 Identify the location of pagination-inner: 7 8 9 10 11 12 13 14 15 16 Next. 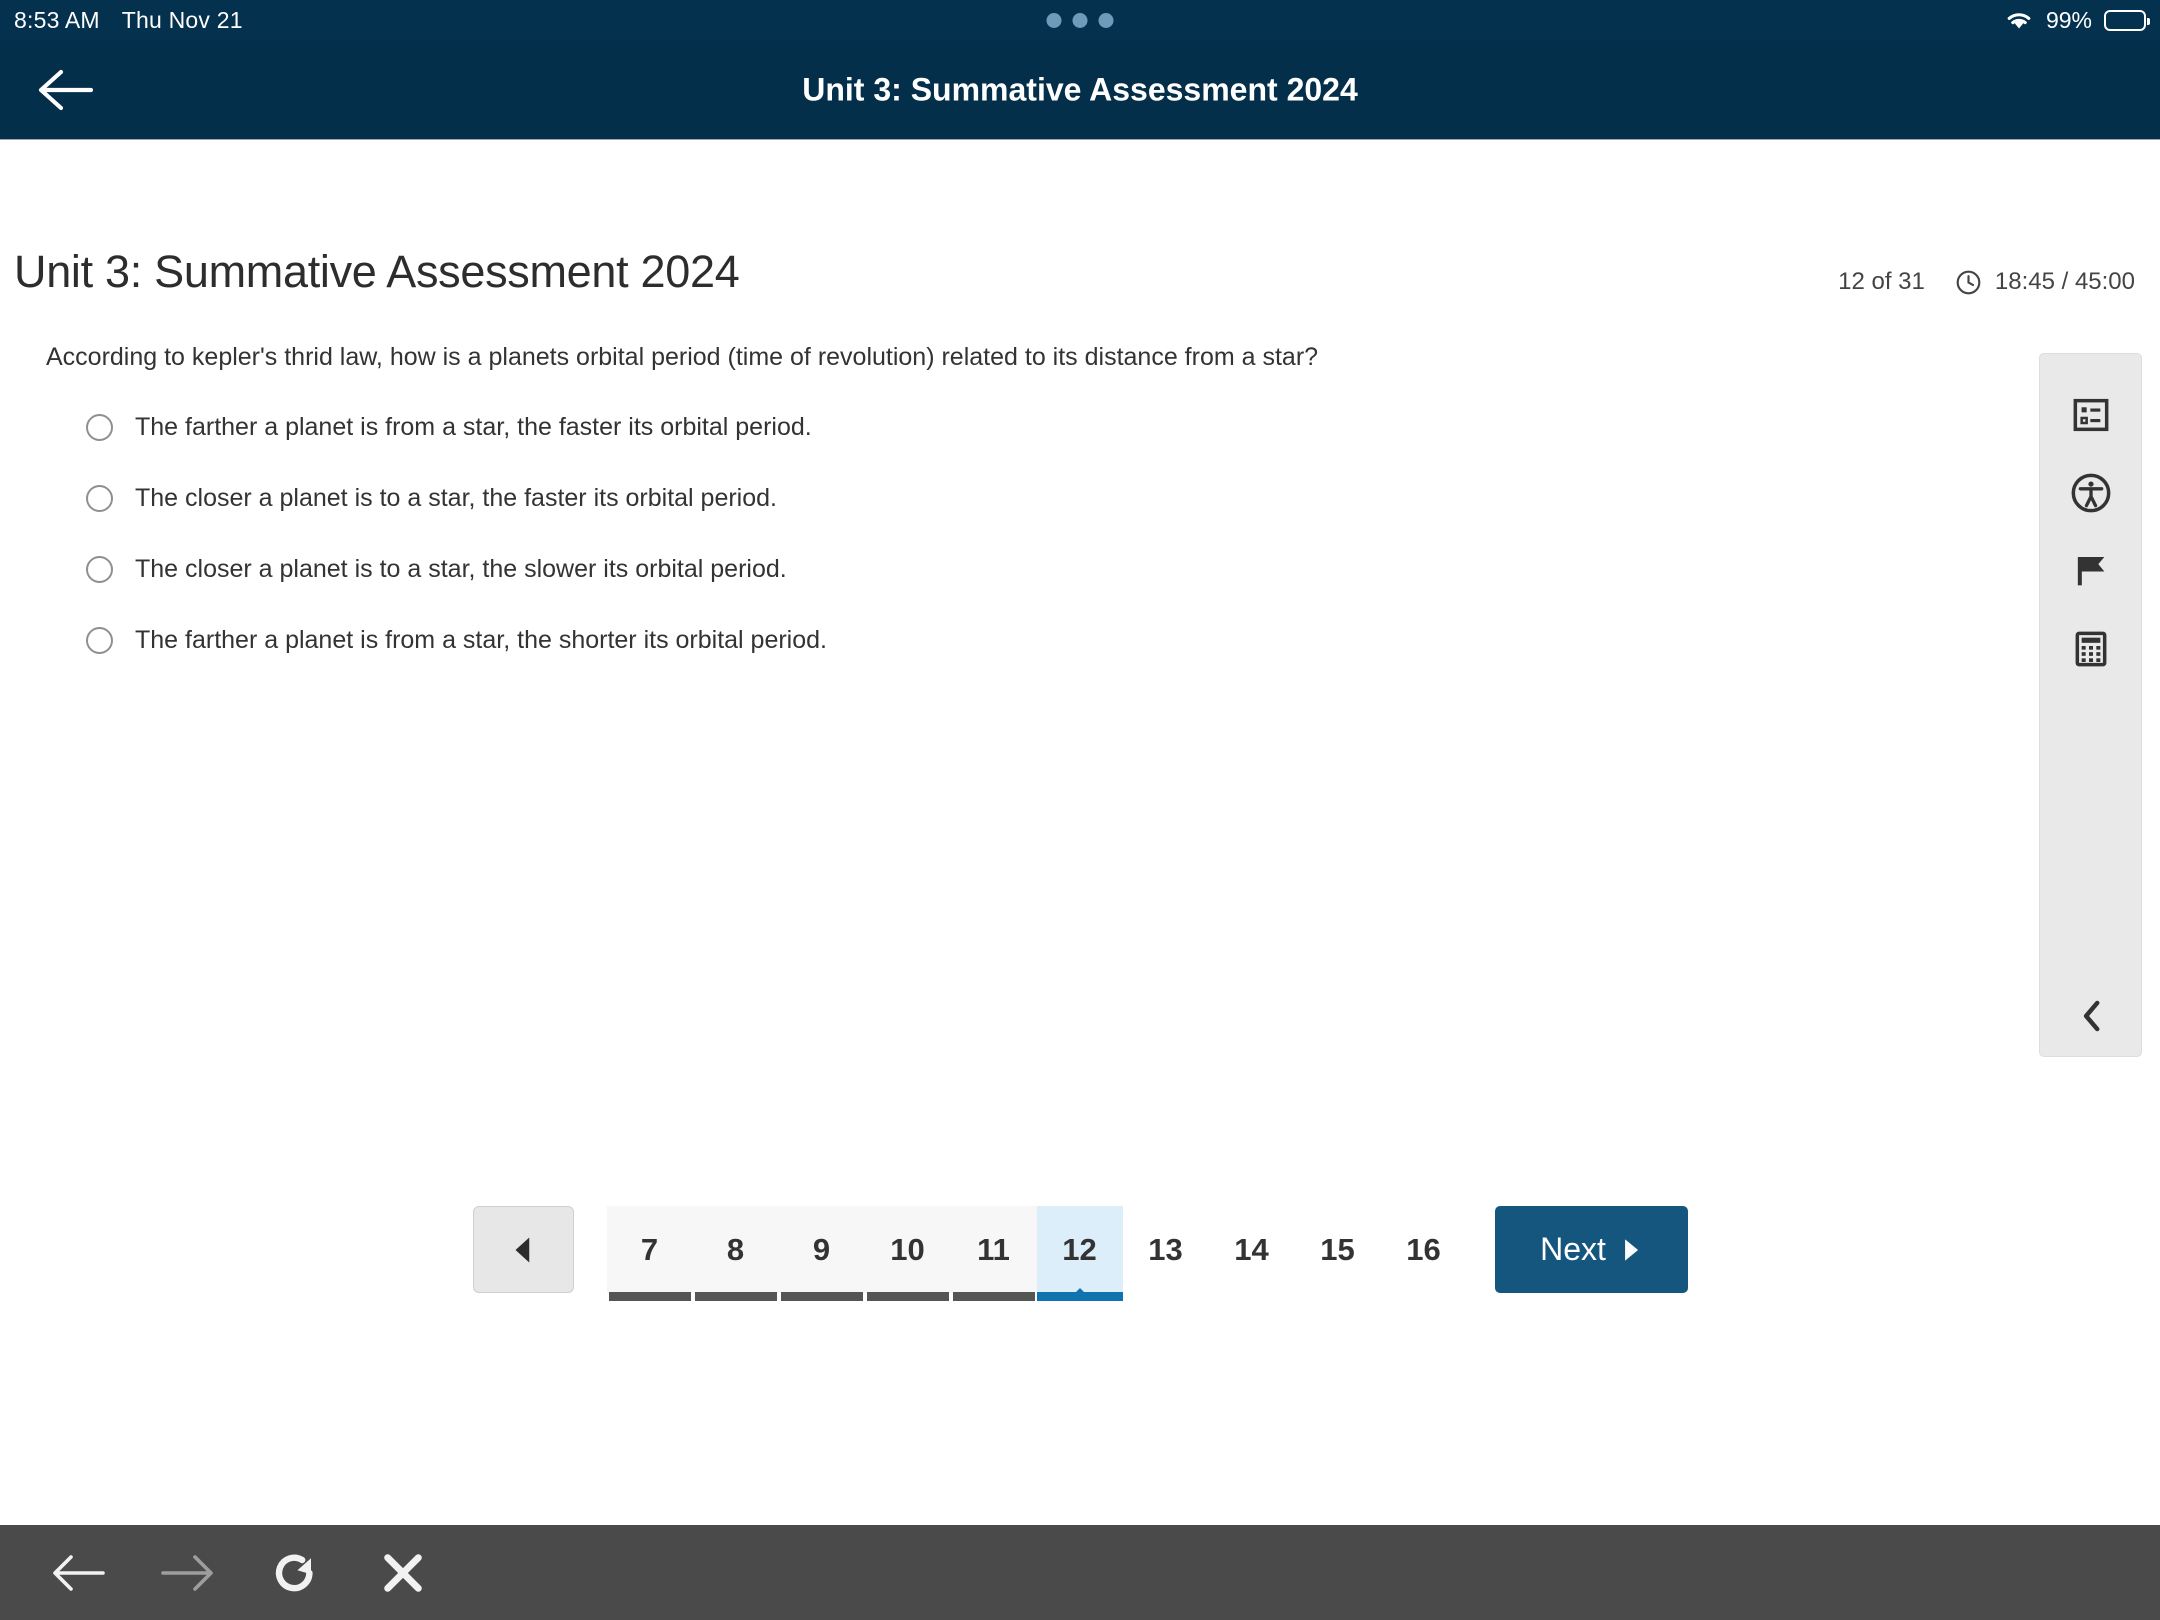
(1080, 1253).